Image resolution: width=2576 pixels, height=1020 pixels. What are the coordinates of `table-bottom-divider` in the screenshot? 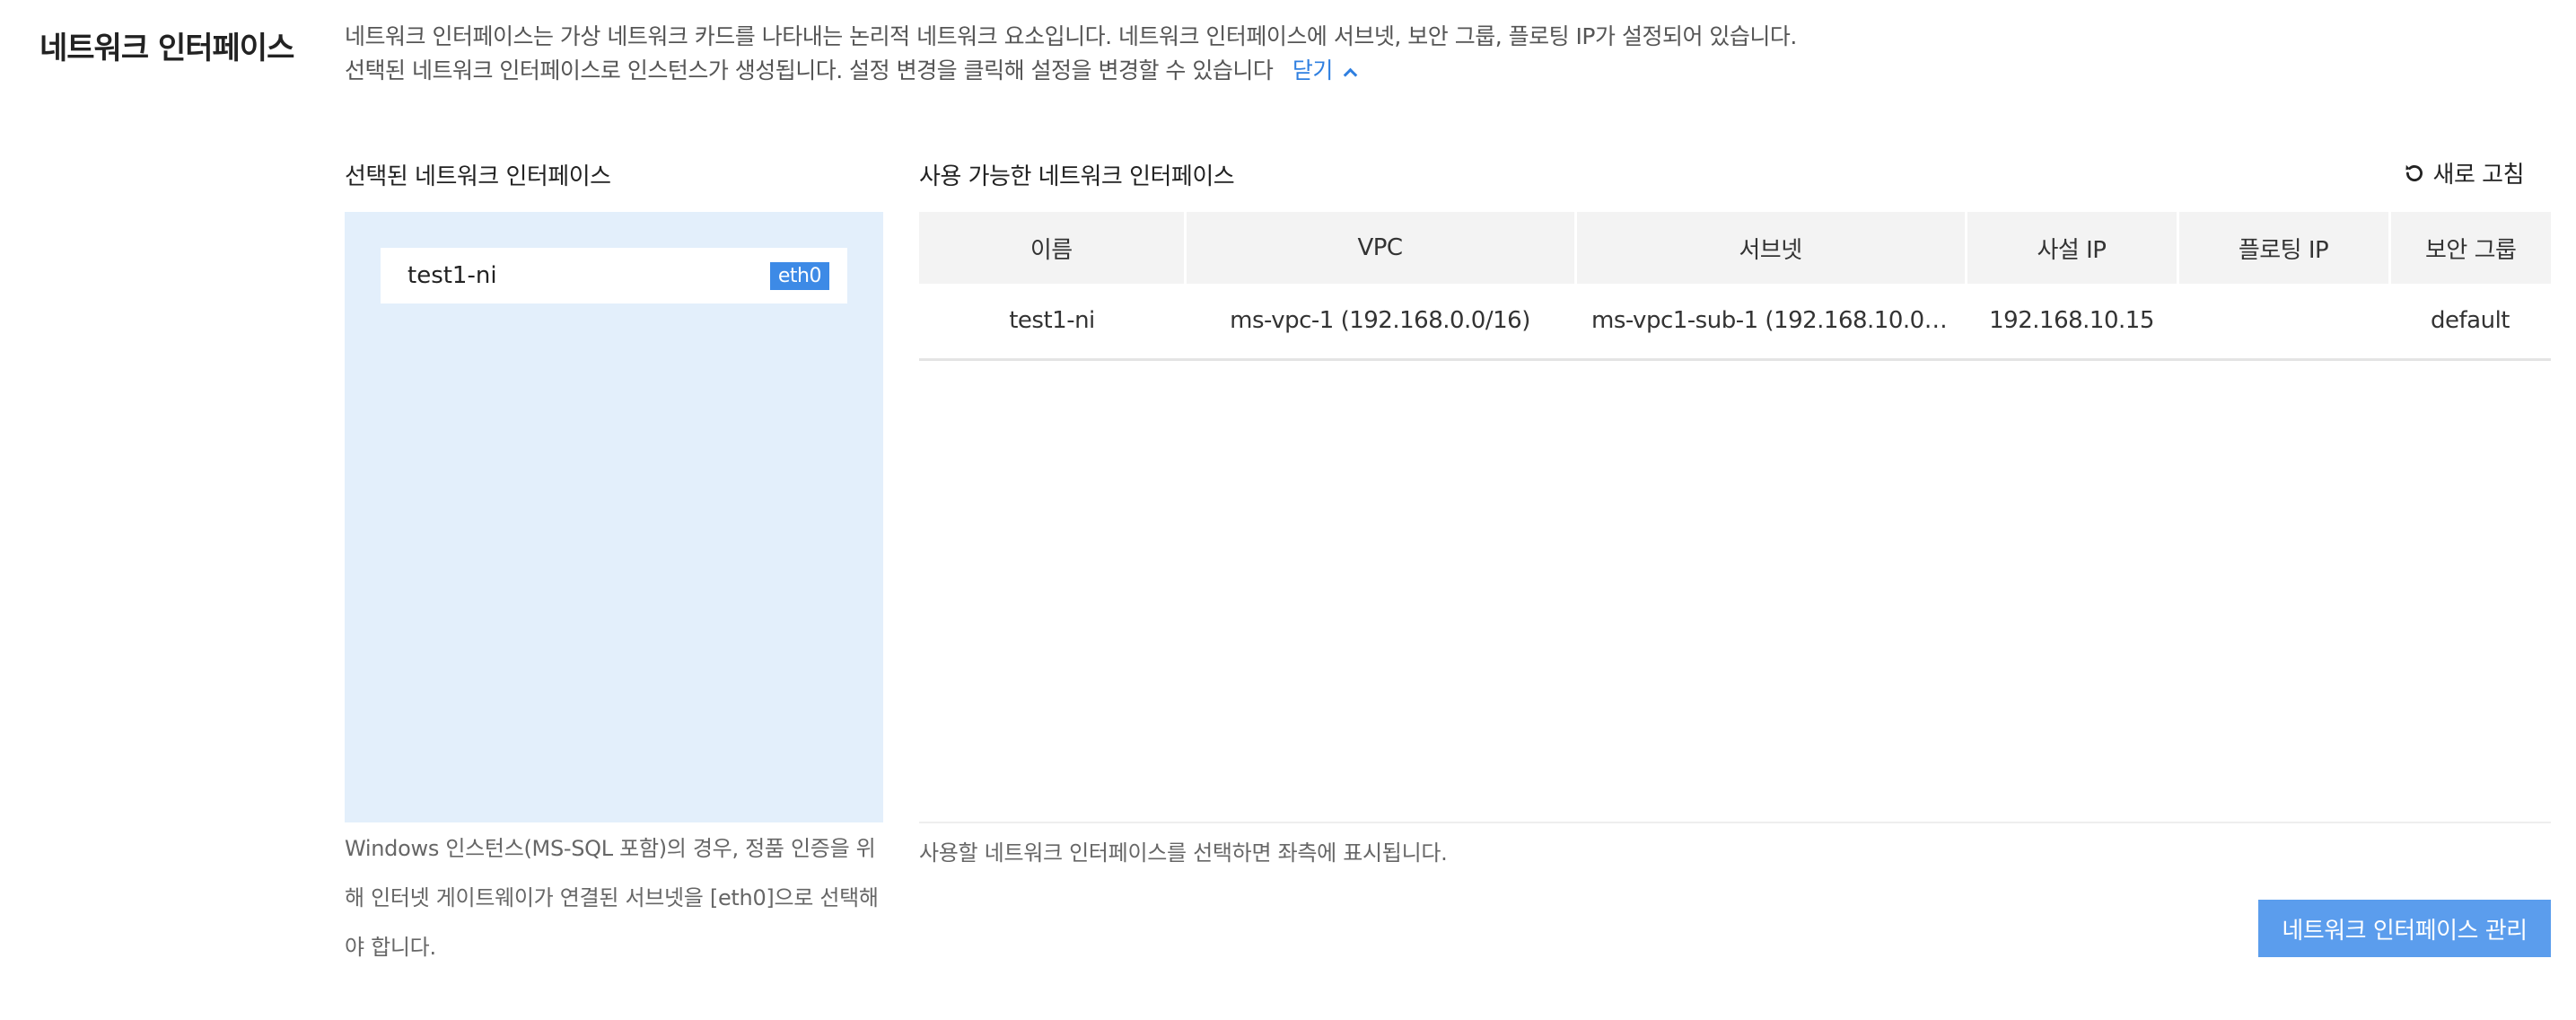 It's located at (1735, 823).